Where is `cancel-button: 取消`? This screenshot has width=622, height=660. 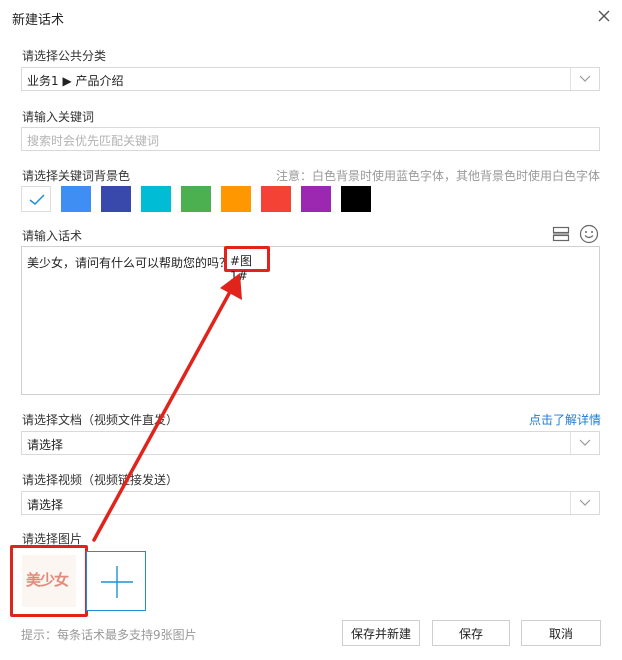
cancel-button: 取消 is located at coordinates (561, 633).